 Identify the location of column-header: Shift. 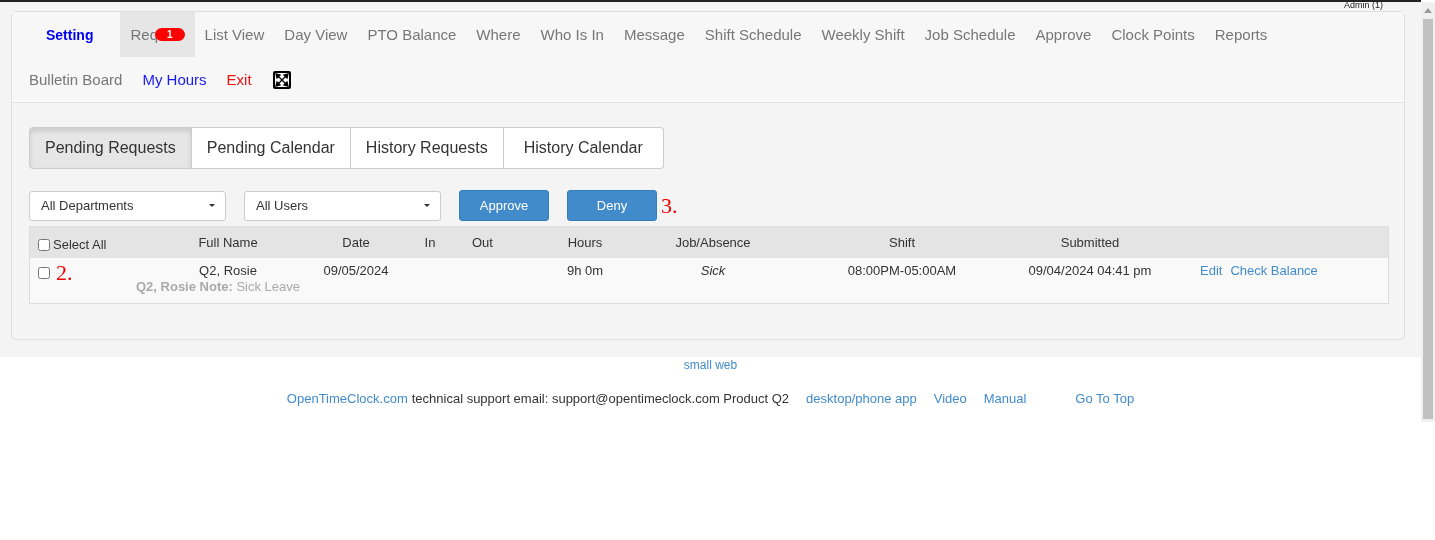
(902, 242).